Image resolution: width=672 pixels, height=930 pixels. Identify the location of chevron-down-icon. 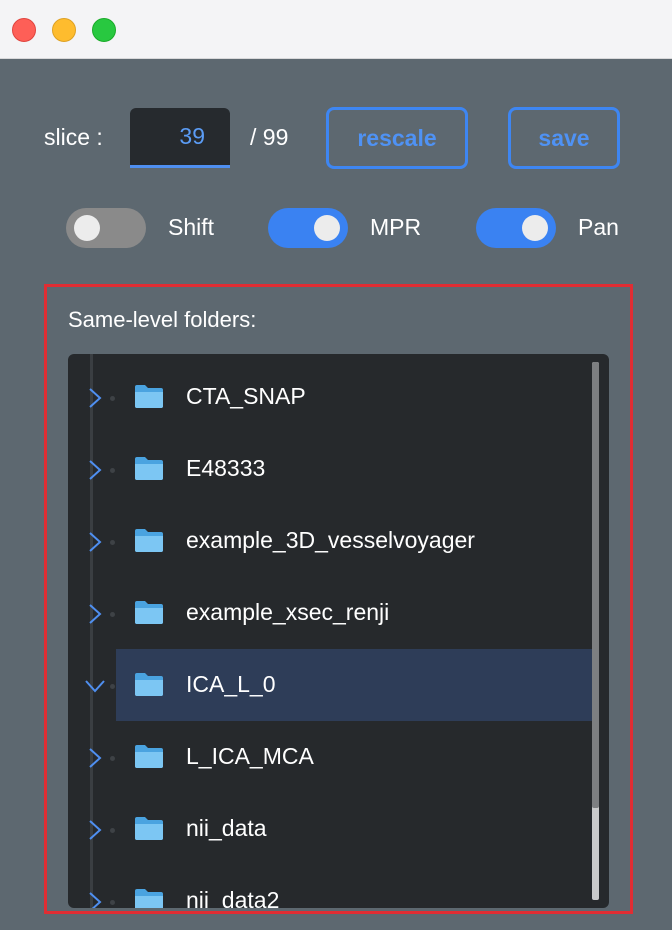
(95, 686).